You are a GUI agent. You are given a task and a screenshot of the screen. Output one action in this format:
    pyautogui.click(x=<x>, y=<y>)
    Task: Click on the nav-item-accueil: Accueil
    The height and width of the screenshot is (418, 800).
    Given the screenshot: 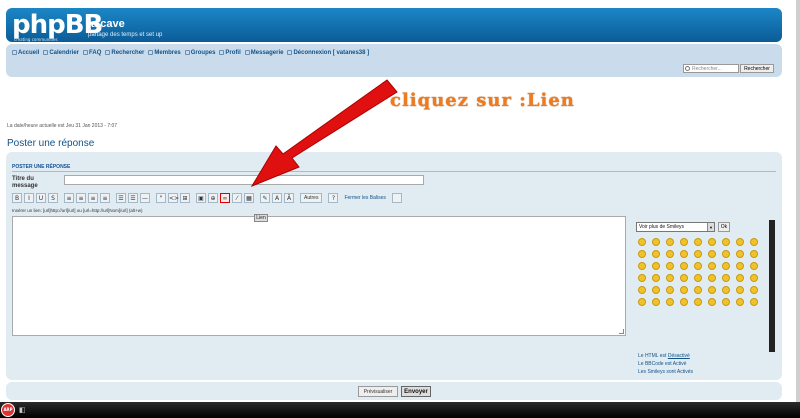 What is the action you would take?
    pyautogui.click(x=25, y=53)
    